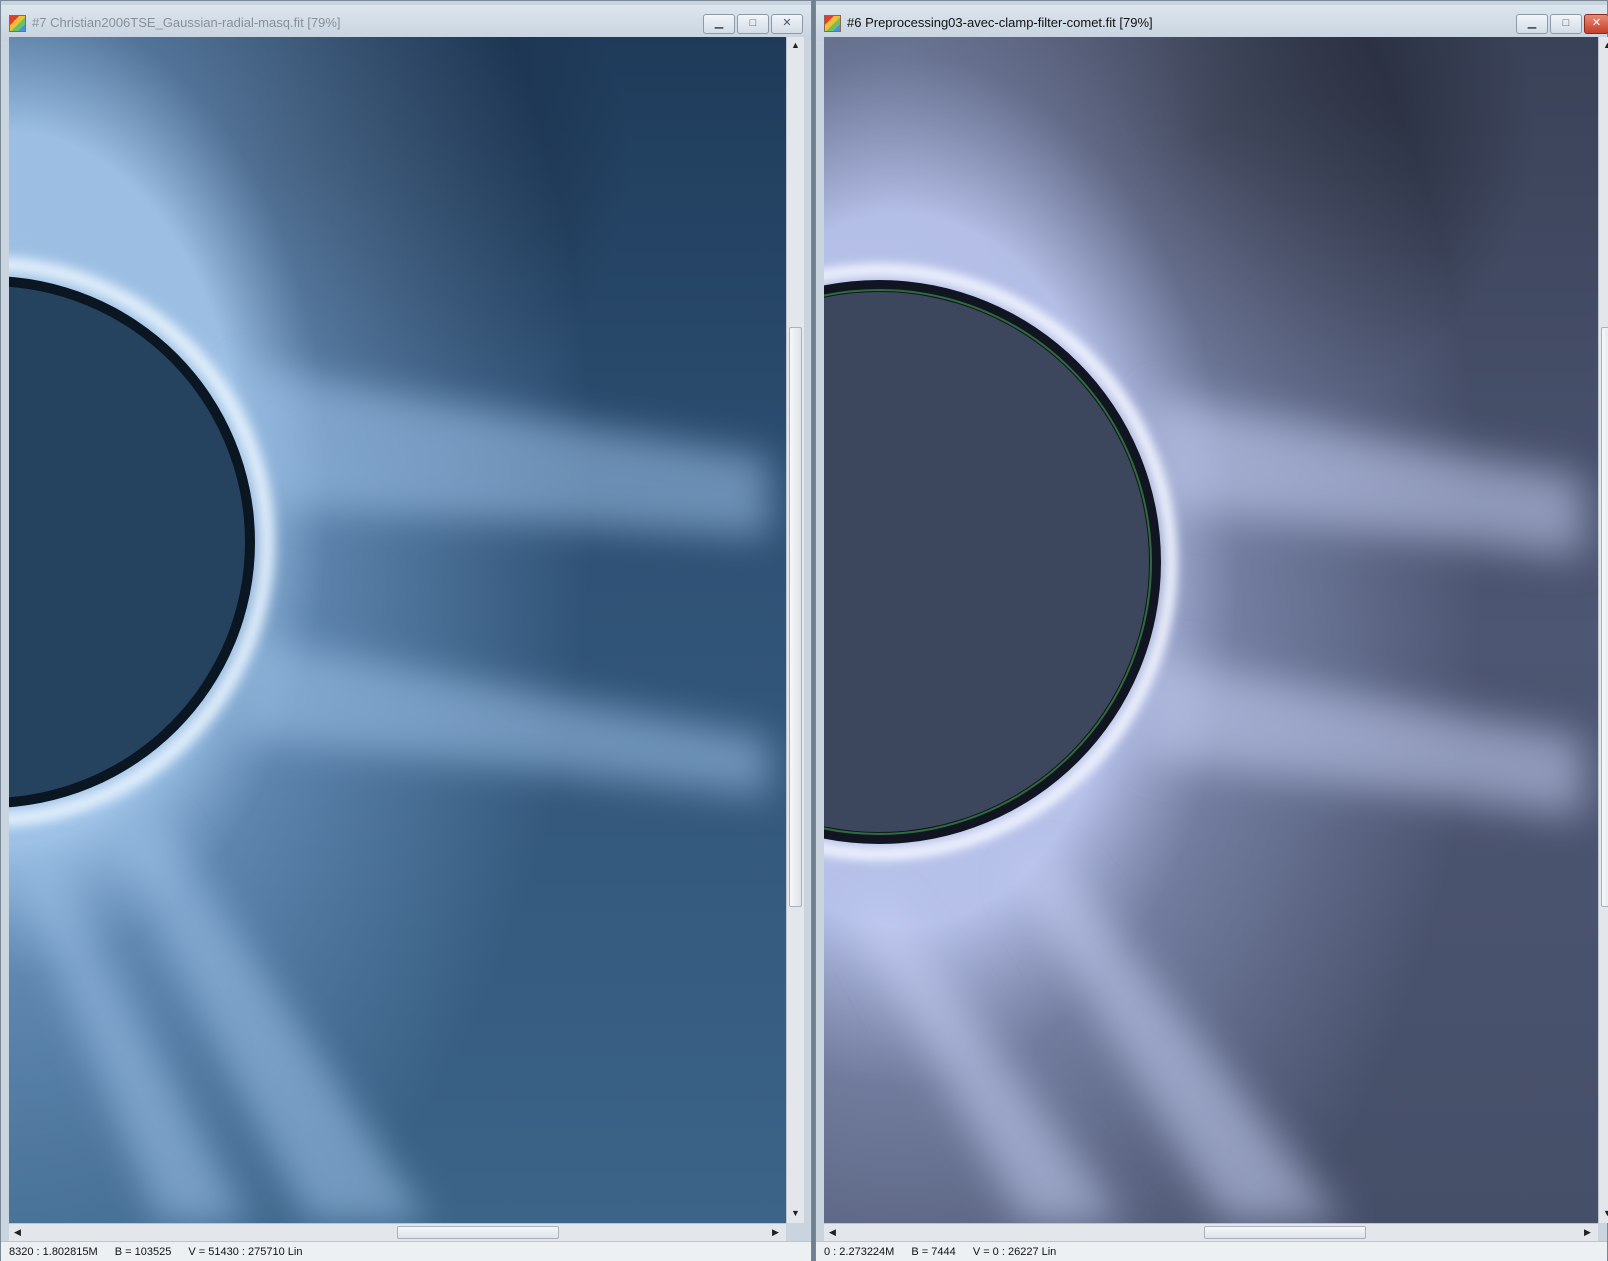 Image resolution: width=1608 pixels, height=1261 pixels. I want to click on status-coords: 8320 : 1.802815M, so click(53, 1252).